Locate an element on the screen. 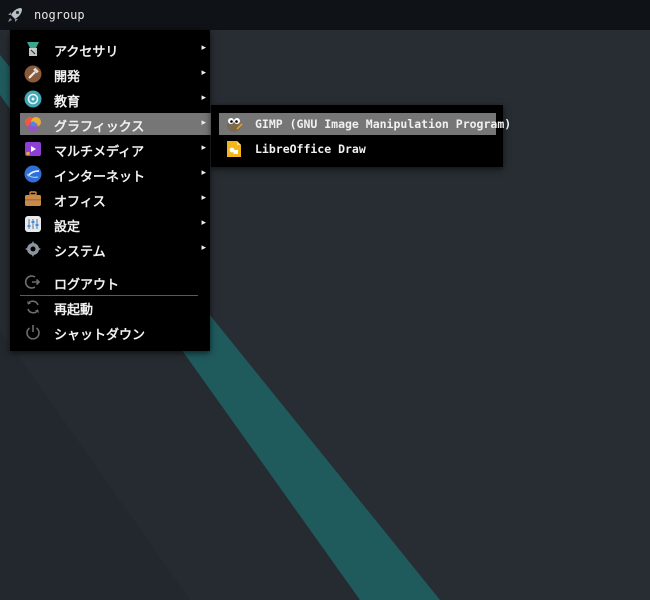 This screenshot has width=650, height=600. menu-item-internet: インターネット ▸ is located at coordinates (116, 174).